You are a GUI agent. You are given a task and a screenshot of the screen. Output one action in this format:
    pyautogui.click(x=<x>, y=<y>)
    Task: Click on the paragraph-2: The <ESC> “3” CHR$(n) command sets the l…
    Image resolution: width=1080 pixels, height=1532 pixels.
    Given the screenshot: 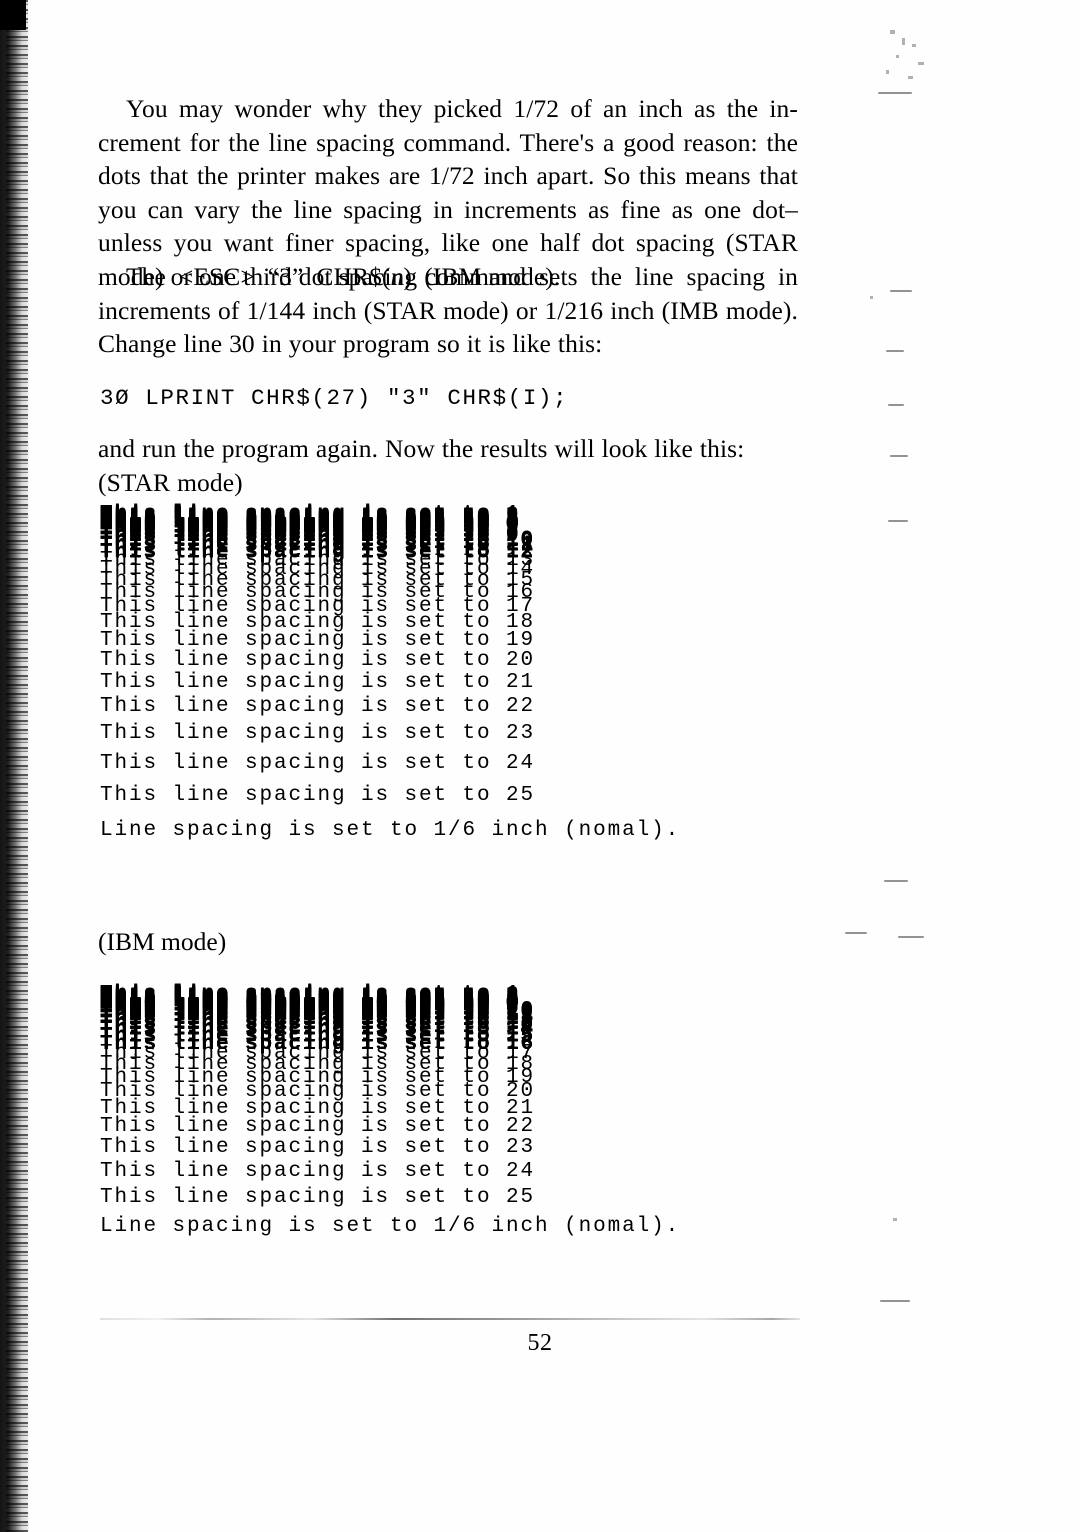 What is the action you would take?
    pyautogui.click(x=448, y=310)
    